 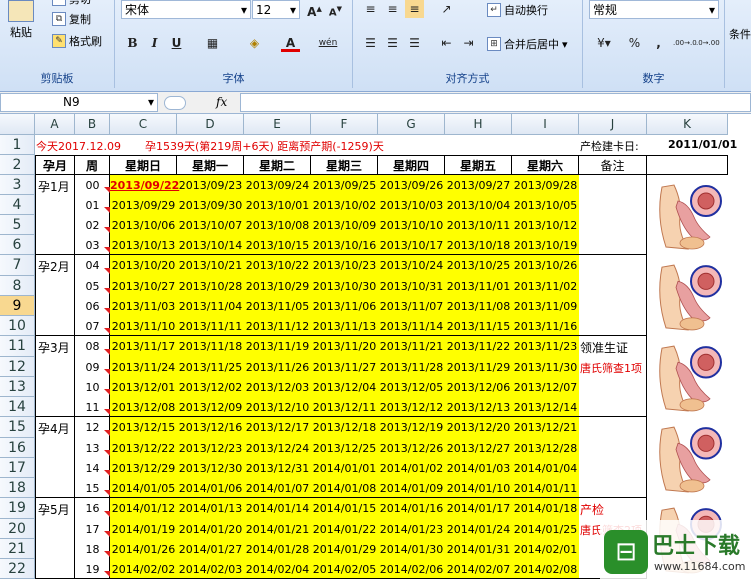 What do you see at coordinates (370, 9) in the screenshot?
I see `align-top-button: ≡` at bounding box center [370, 9].